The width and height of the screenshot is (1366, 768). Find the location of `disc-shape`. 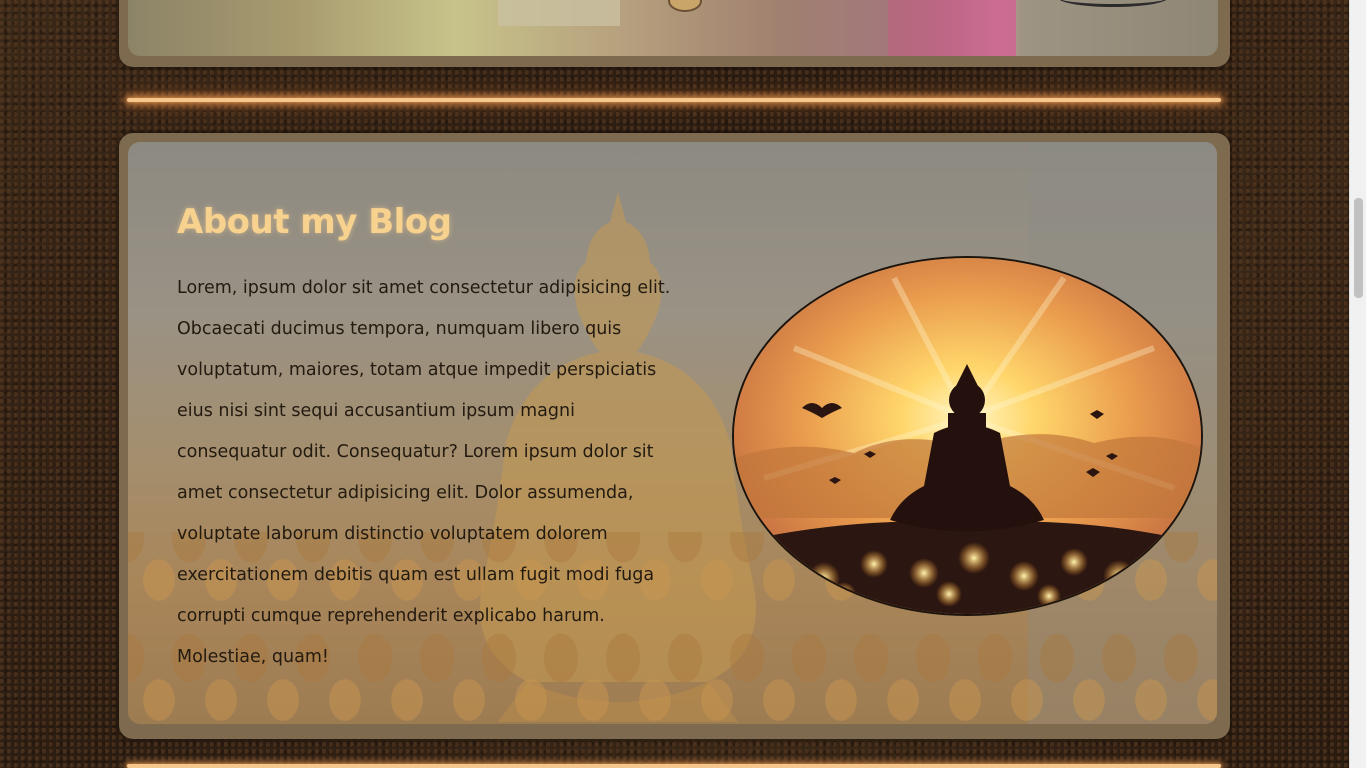

disc-shape is located at coordinates (1113, 3).